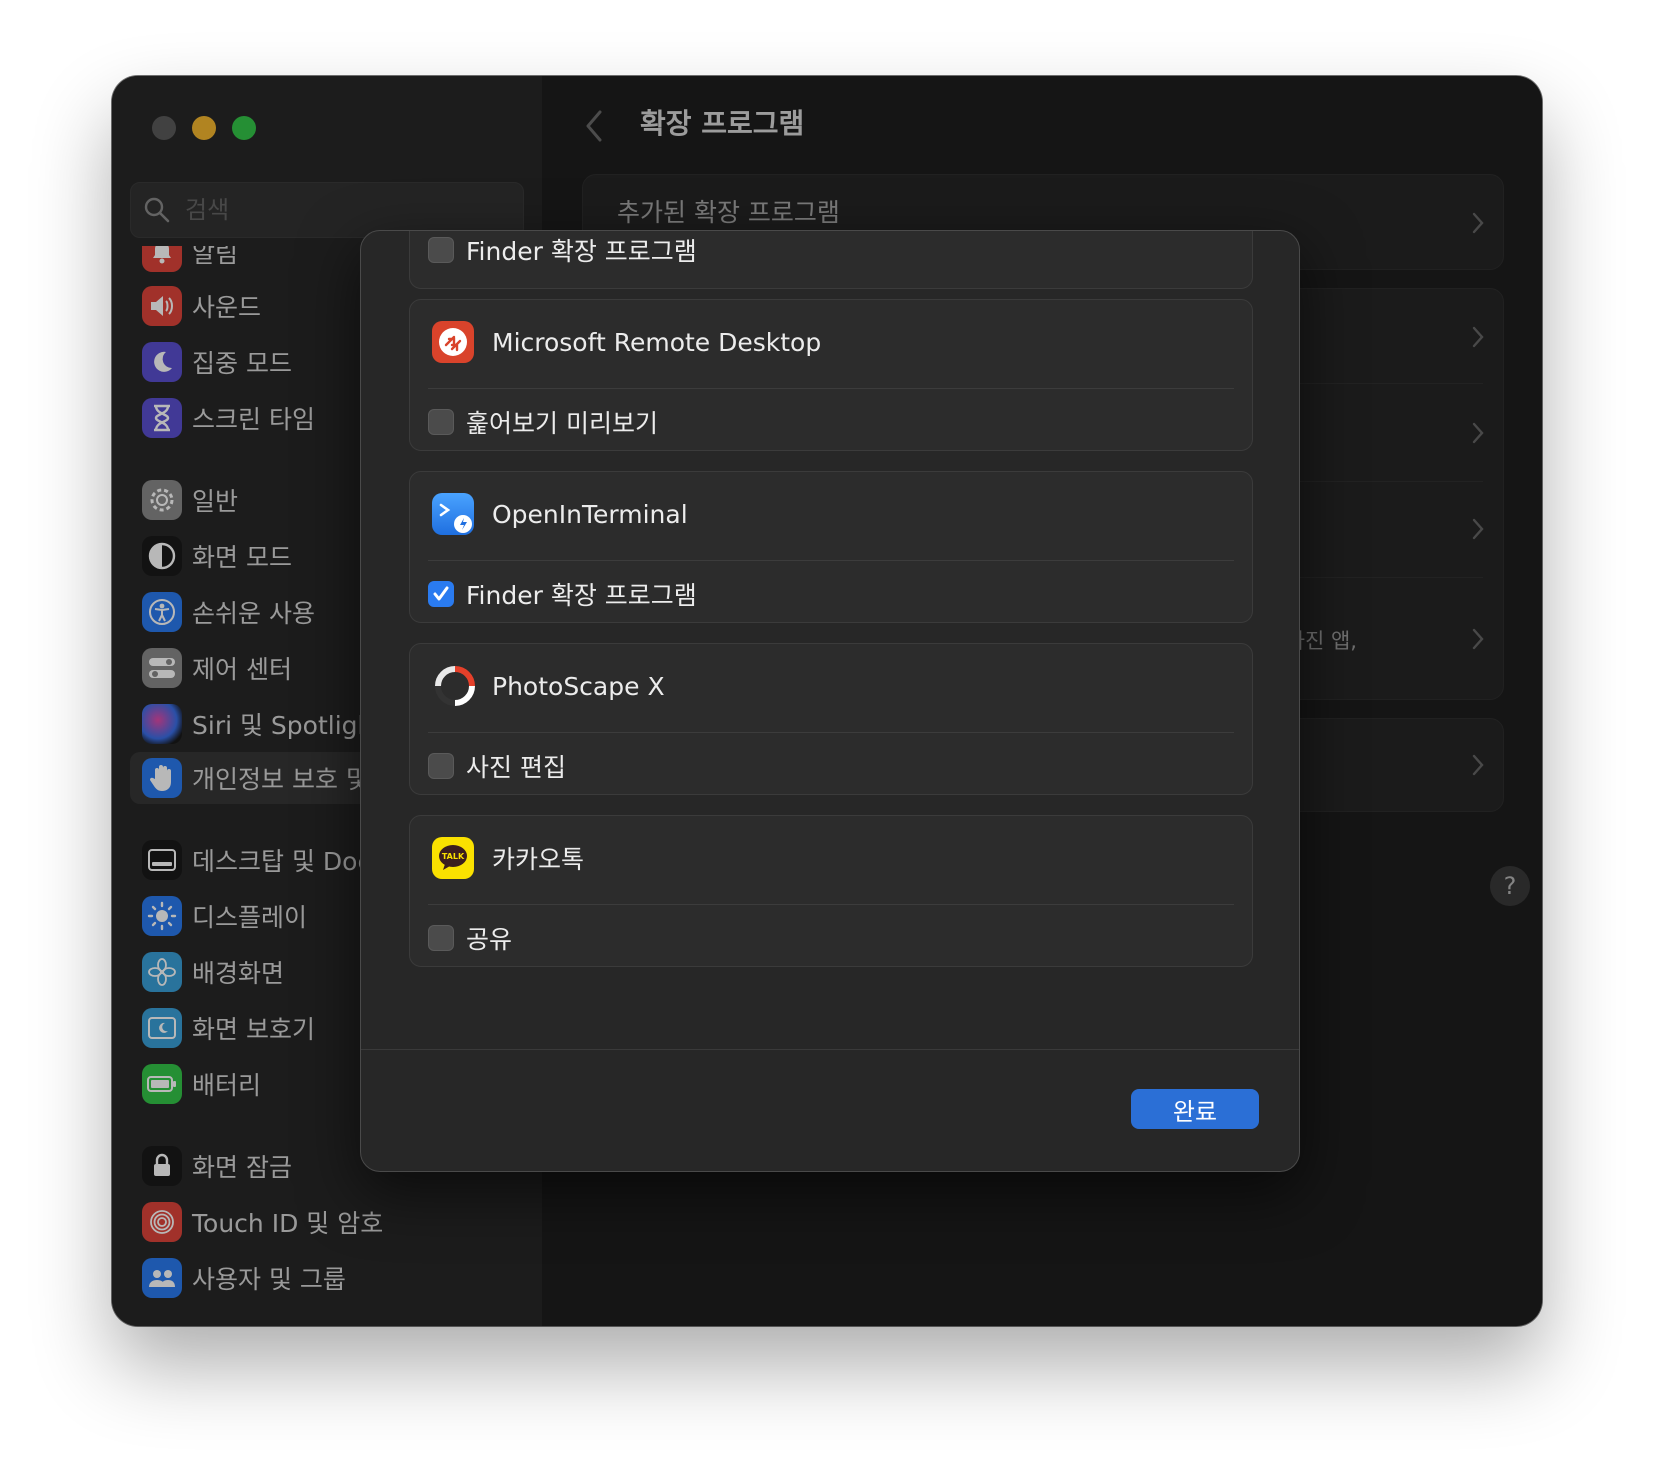 The image size is (1654, 1474). I want to click on extension-card-photoscape-x: PhotoScape X 사진 편집, so click(831, 719).